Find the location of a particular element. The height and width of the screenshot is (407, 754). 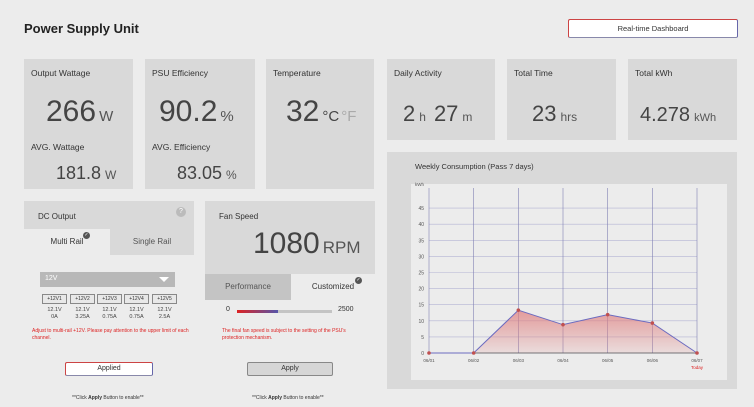

output-wattage-card: Output Wattage 266 W AVG. Wattage 181.8 W is located at coordinates (78, 124).